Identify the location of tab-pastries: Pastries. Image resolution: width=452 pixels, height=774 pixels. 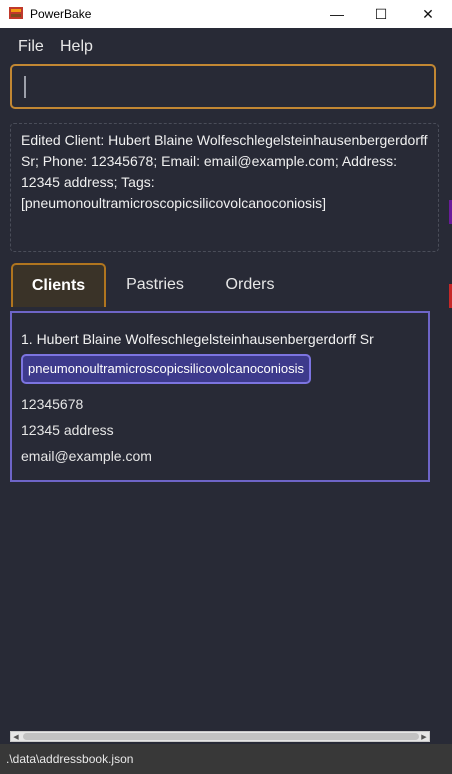
(155, 285).